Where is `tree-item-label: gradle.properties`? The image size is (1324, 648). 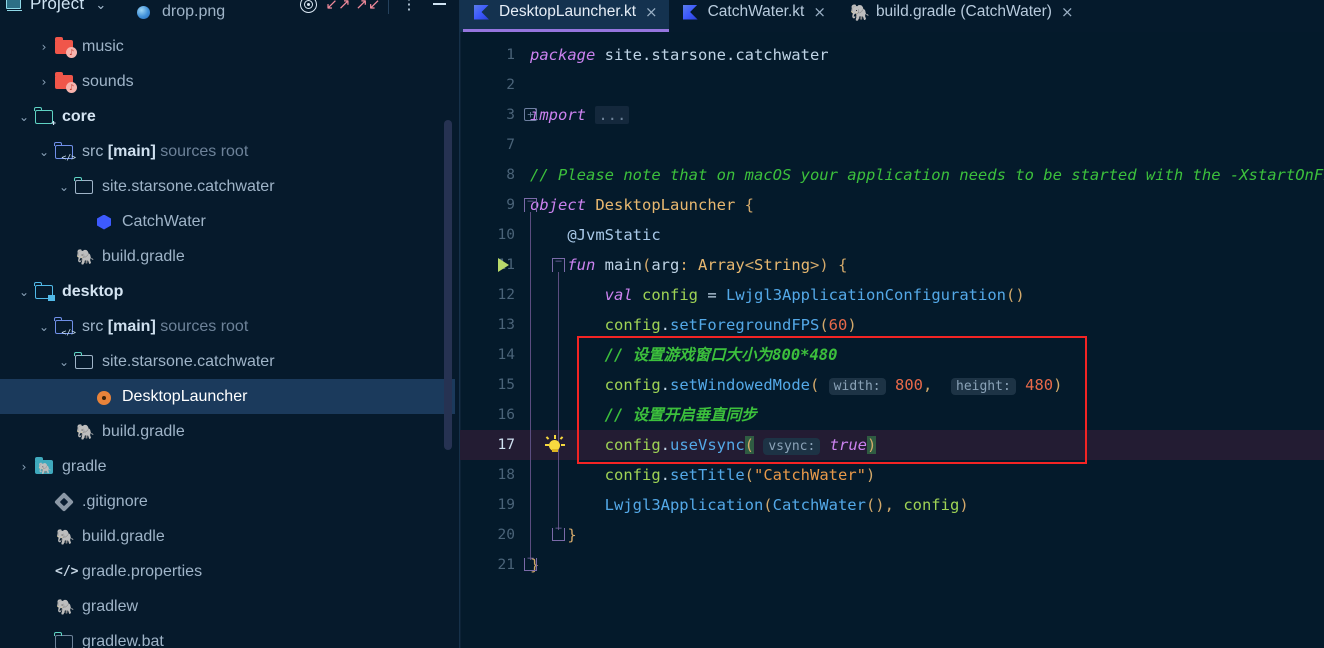 tree-item-label: gradle.properties is located at coordinates (142, 571).